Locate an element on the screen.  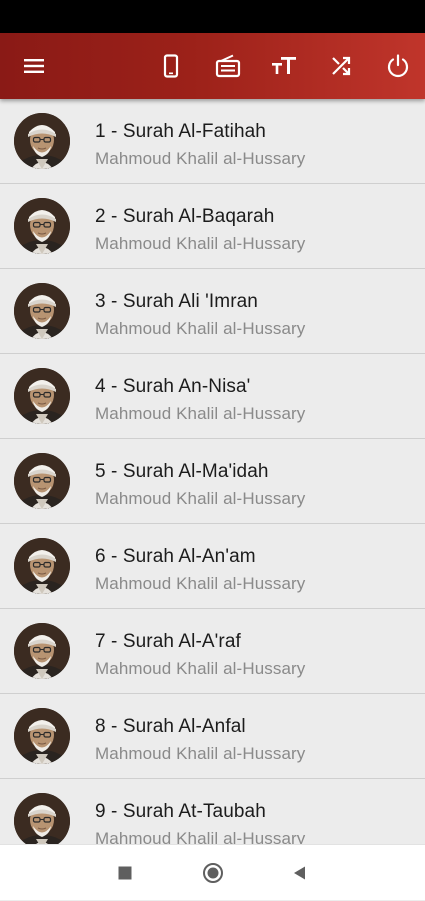
recents-button is located at coordinates (125, 873).